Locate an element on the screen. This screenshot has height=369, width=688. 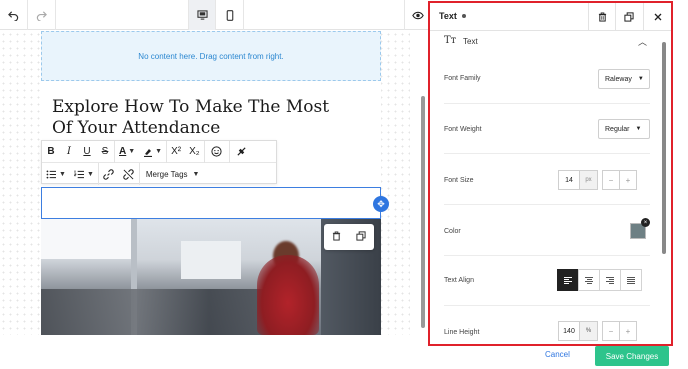
desktop-view-button is located at coordinates (202, 15).